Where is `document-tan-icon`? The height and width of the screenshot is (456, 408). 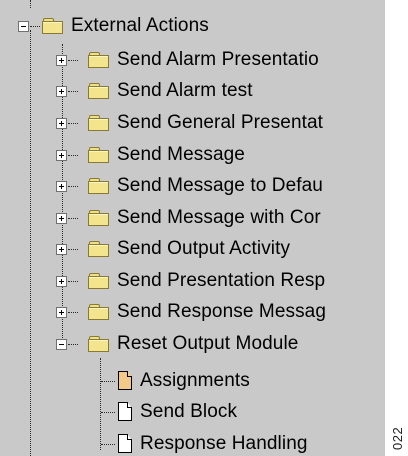 document-tan-icon is located at coordinates (125, 381).